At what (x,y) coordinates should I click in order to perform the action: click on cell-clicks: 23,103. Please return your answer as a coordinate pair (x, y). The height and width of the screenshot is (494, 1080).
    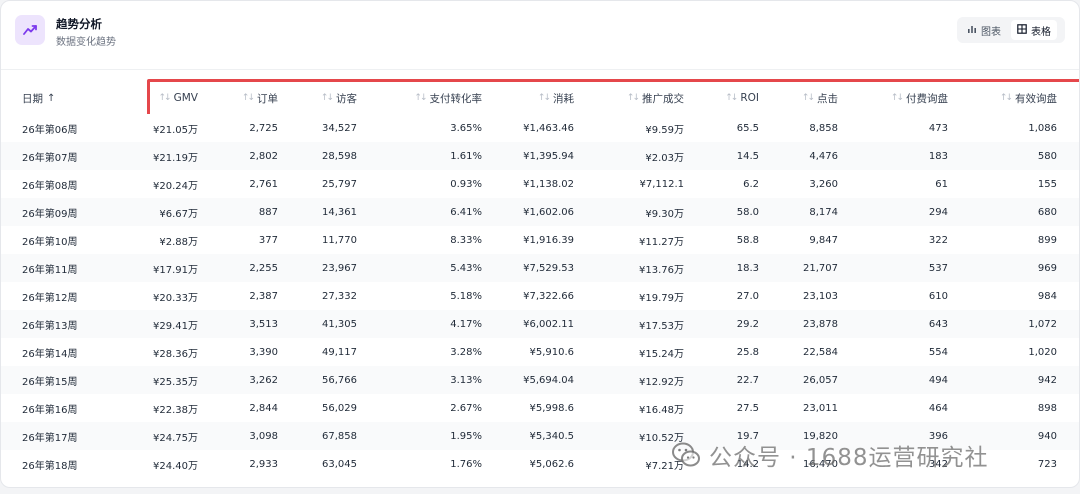
    Looking at the image, I should click on (820, 296).